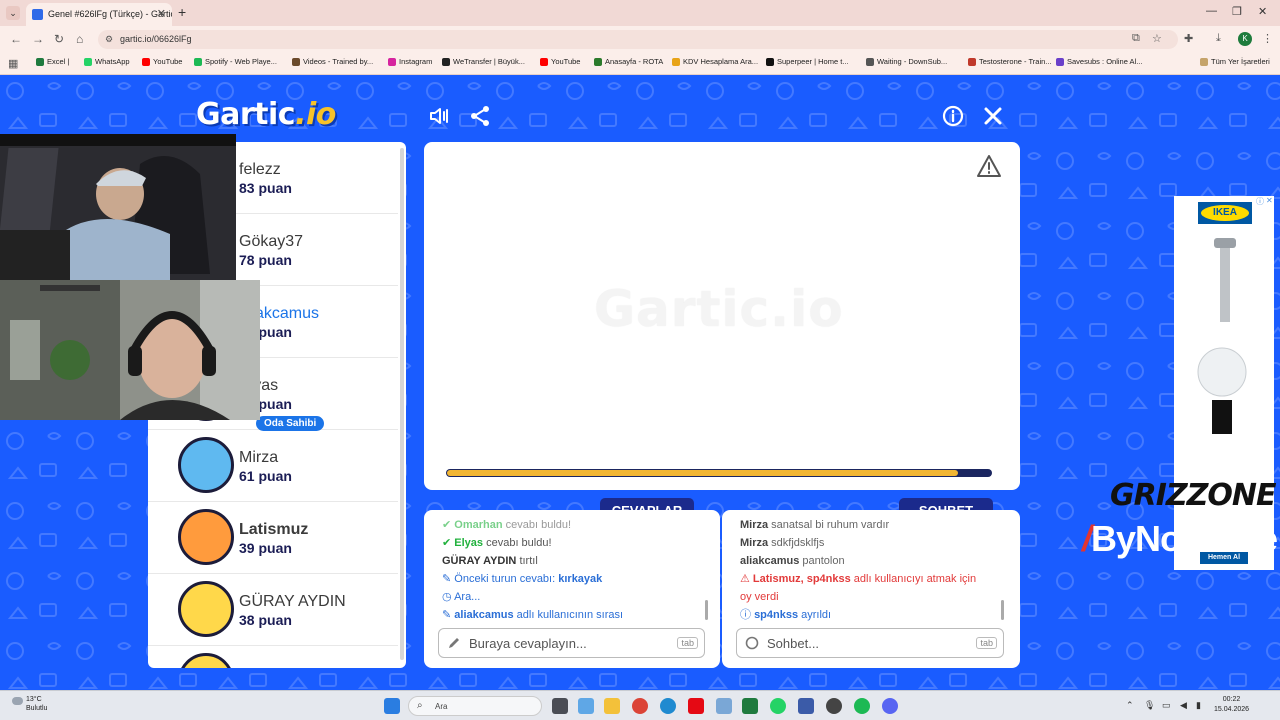 The width and height of the screenshot is (1280, 720). I want to click on bookmark-item: Anasayfa - ROTA, so click(628, 61).